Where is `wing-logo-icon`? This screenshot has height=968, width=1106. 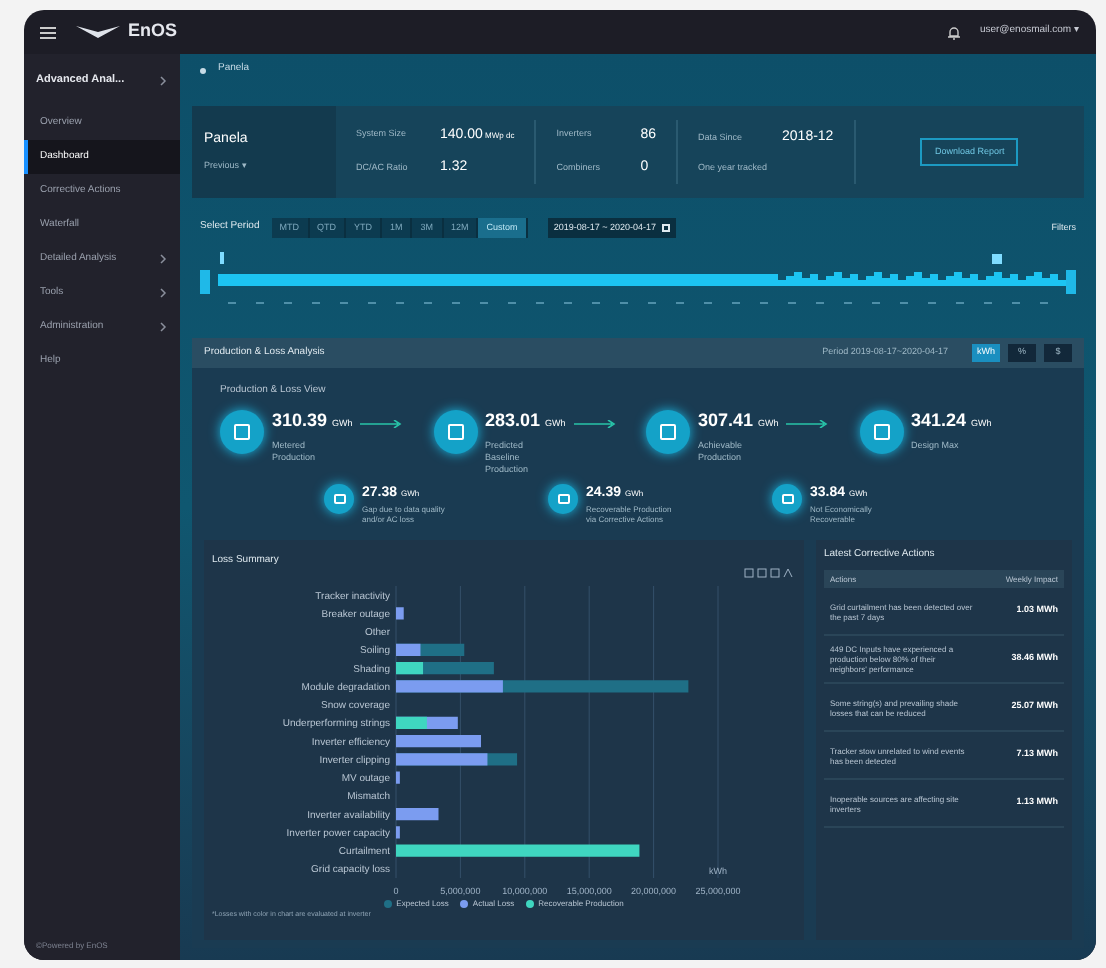 wing-logo-icon is located at coordinates (98, 32).